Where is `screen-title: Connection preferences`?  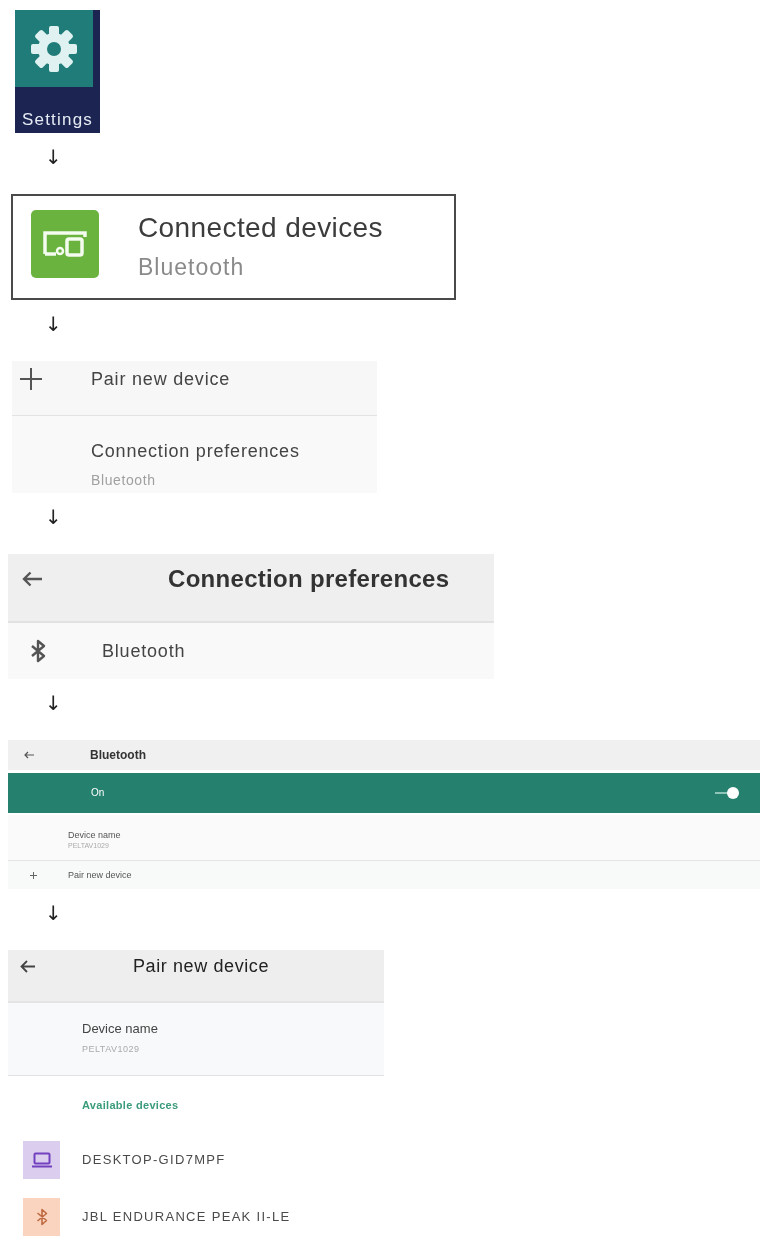
screen-title: Connection preferences is located at coordinates (309, 579).